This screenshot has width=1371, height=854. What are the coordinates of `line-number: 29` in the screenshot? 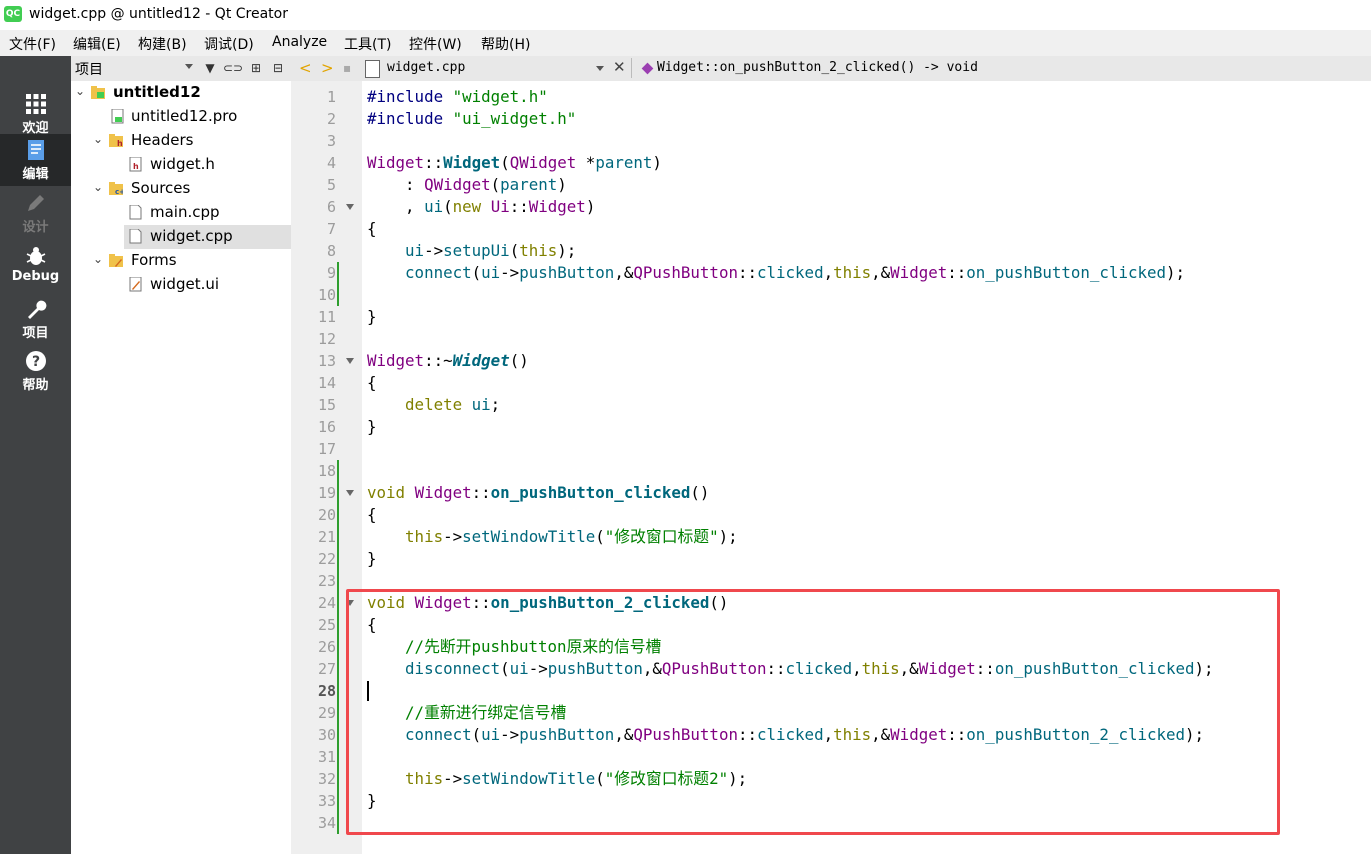 It's located at (326, 713).